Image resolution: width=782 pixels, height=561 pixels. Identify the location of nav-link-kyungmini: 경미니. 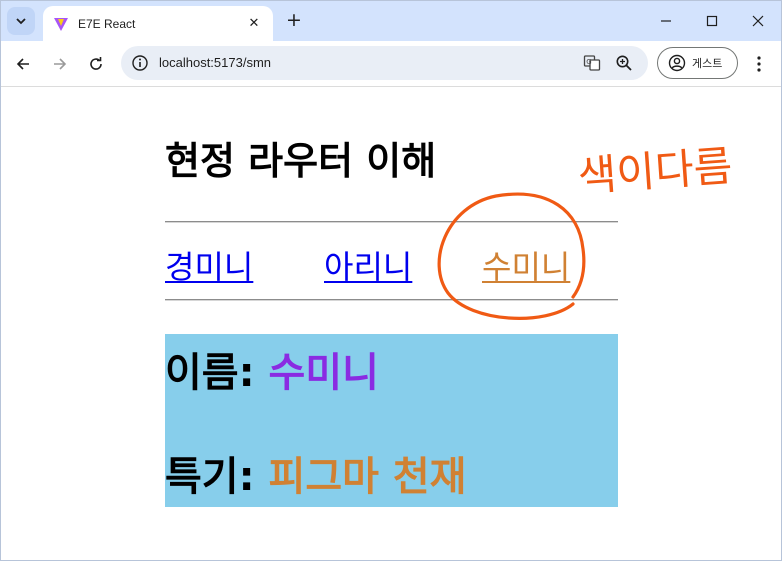
(209, 265).